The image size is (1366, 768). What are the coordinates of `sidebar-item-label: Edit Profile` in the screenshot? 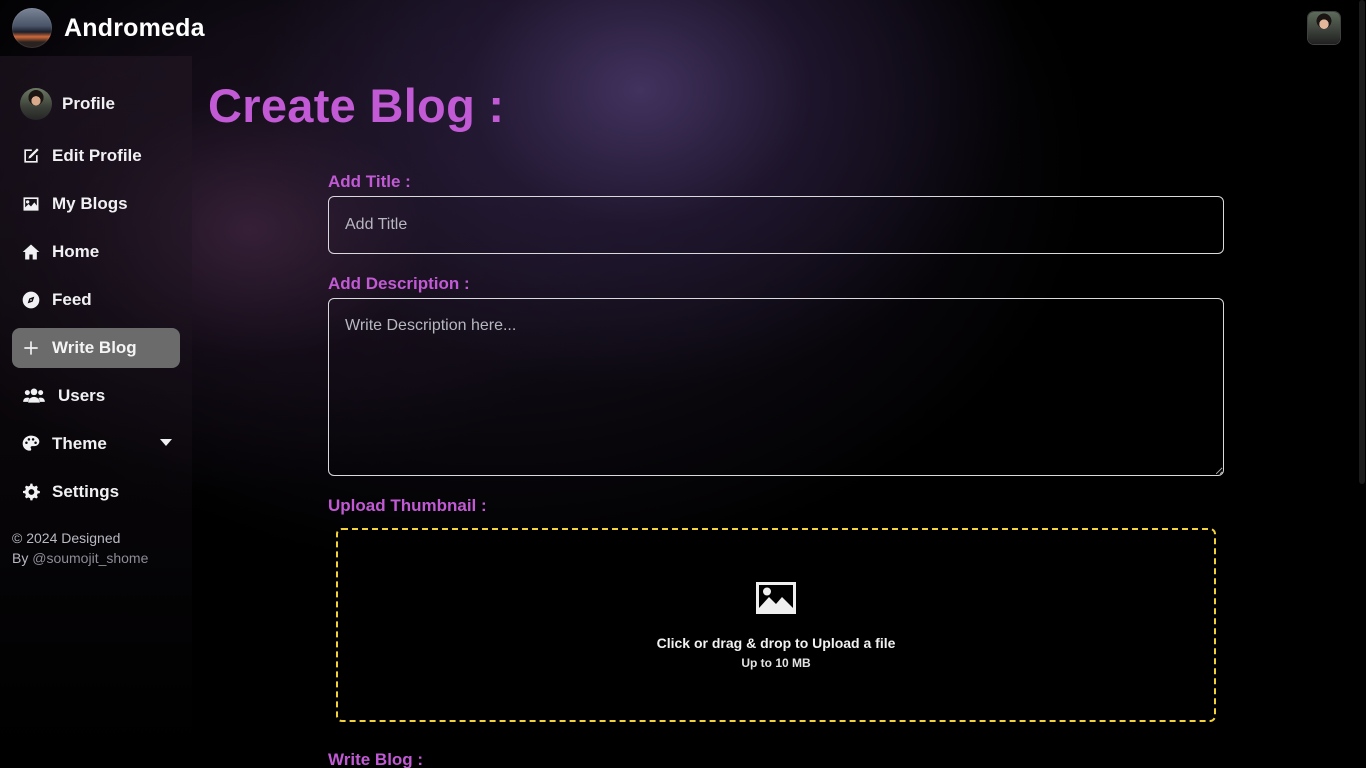 It's located at (97, 155).